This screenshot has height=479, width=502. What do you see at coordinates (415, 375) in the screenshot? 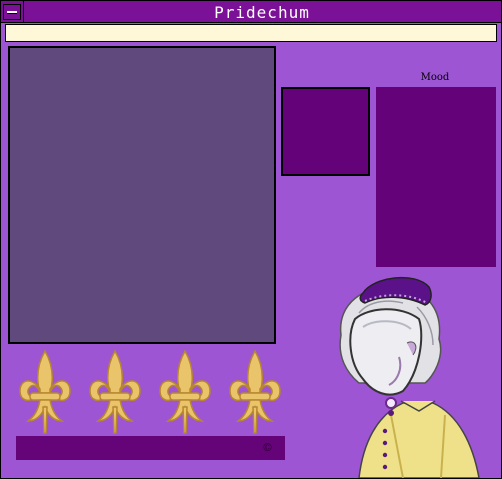
I see `pet-character-image` at bounding box center [415, 375].